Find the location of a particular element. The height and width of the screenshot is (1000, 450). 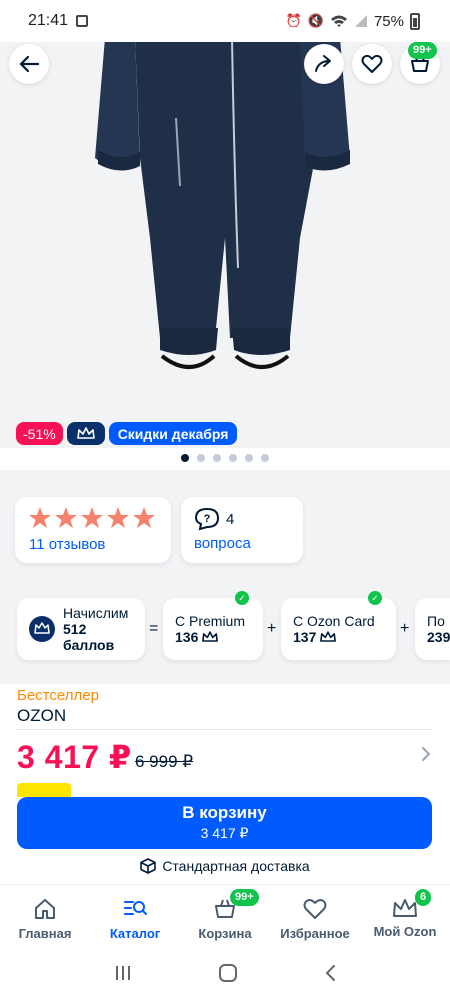

bonus-premium-label: С Premium is located at coordinates (210, 621).